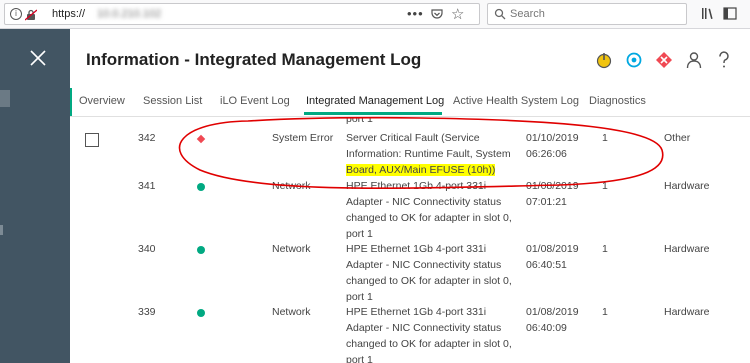 The height and width of the screenshot is (363, 750). I want to click on active-tab-indicator, so click(373, 113).